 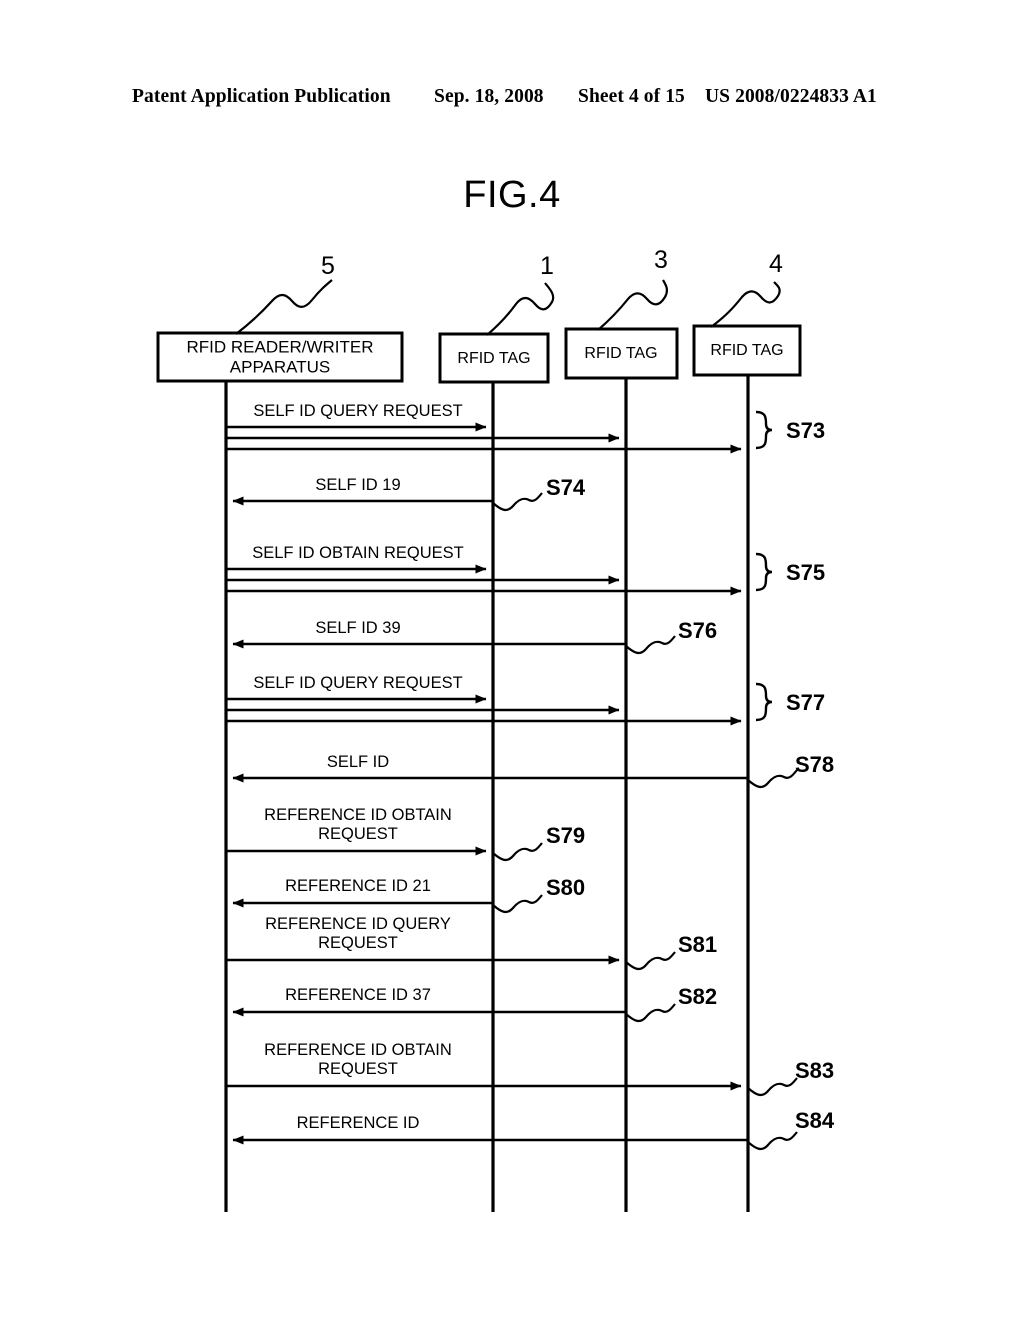 What do you see at coordinates (358, 995) in the screenshot?
I see `message-label-s82: REFERENCE ID 37` at bounding box center [358, 995].